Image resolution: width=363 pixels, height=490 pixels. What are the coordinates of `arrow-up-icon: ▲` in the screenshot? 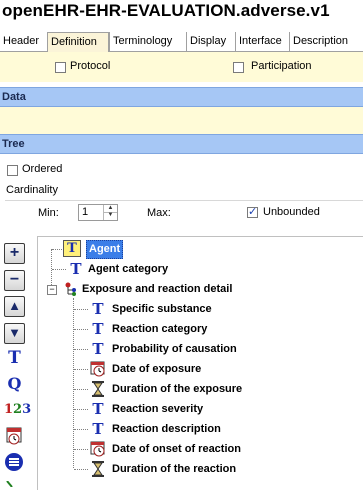 It's located at (14, 306).